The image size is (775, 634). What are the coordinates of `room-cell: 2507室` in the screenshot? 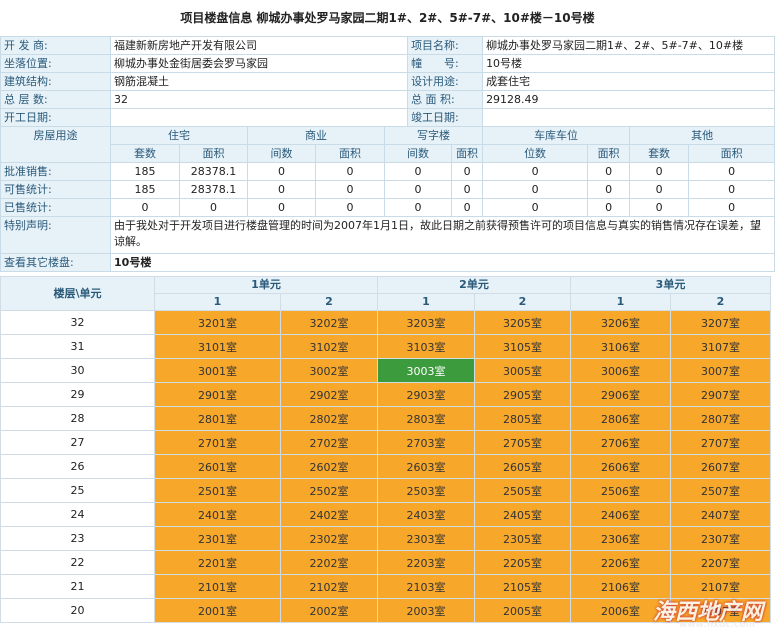 It's located at (720, 490).